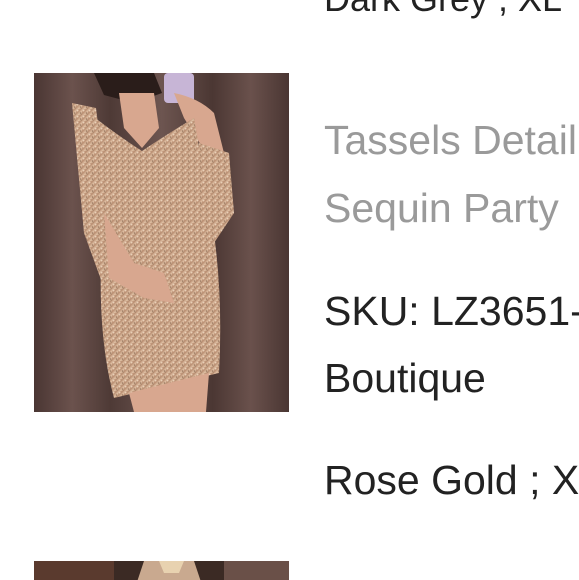  I want to click on product-variant: Rose Gold ; XL, so click(451, 480).